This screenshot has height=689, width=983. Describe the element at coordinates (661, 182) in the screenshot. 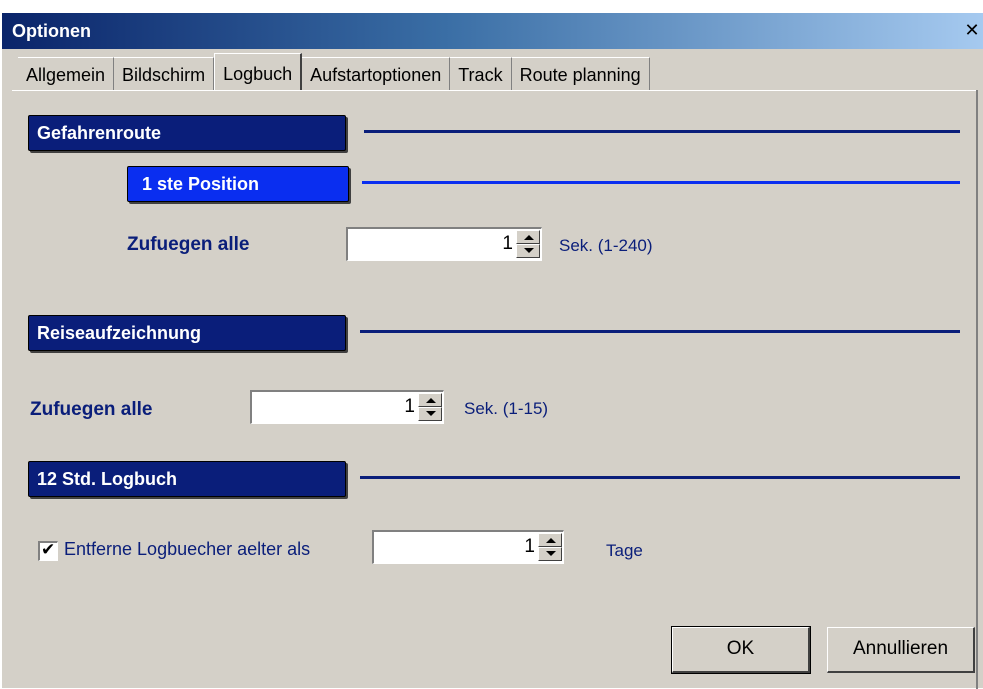

I see `subsection-rule` at that location.